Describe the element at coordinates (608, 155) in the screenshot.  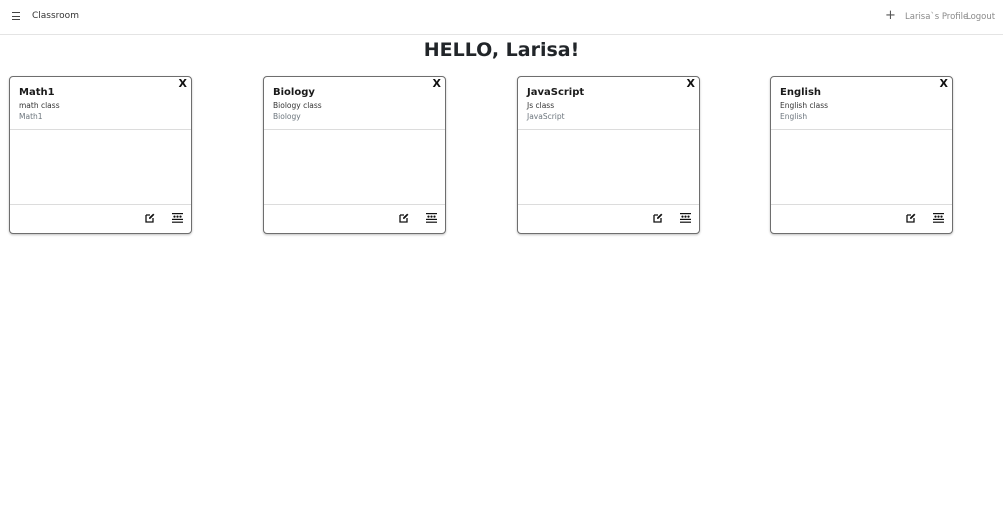
I see `class-card-javascript: JavaScript Js class JavaScript X` at that location.